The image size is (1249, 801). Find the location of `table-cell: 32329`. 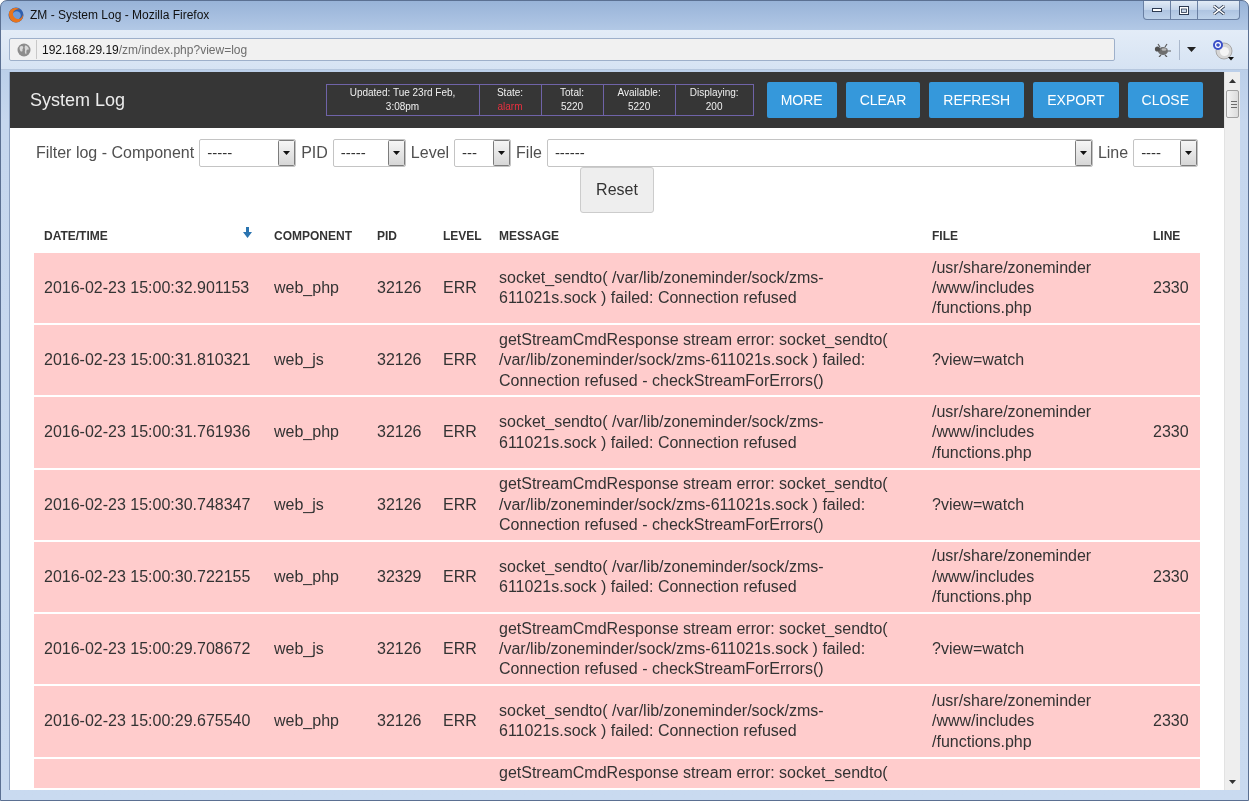

table-cell: 32329 is located at coordinates (399, 576).